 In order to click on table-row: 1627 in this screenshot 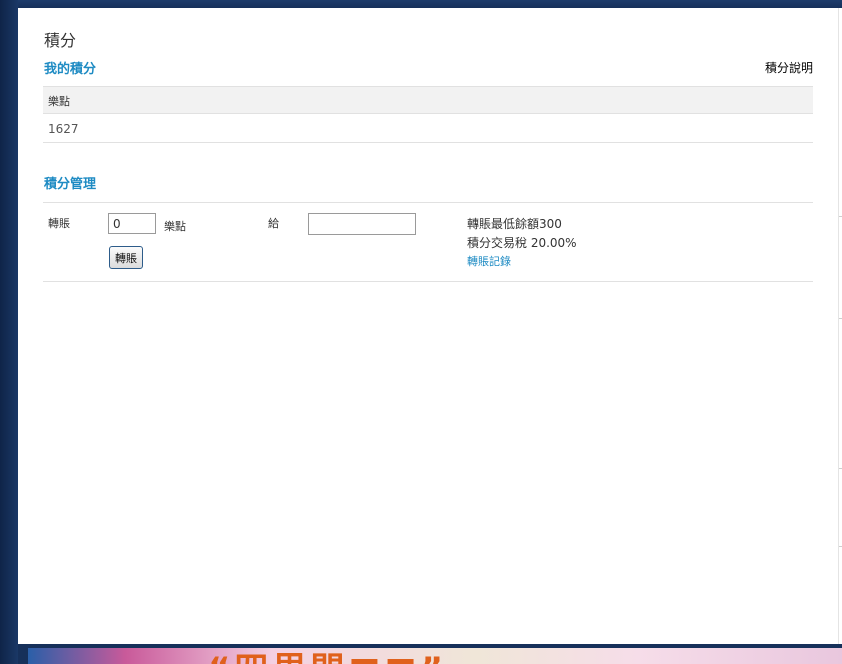, I will do `click(428, 128)`.